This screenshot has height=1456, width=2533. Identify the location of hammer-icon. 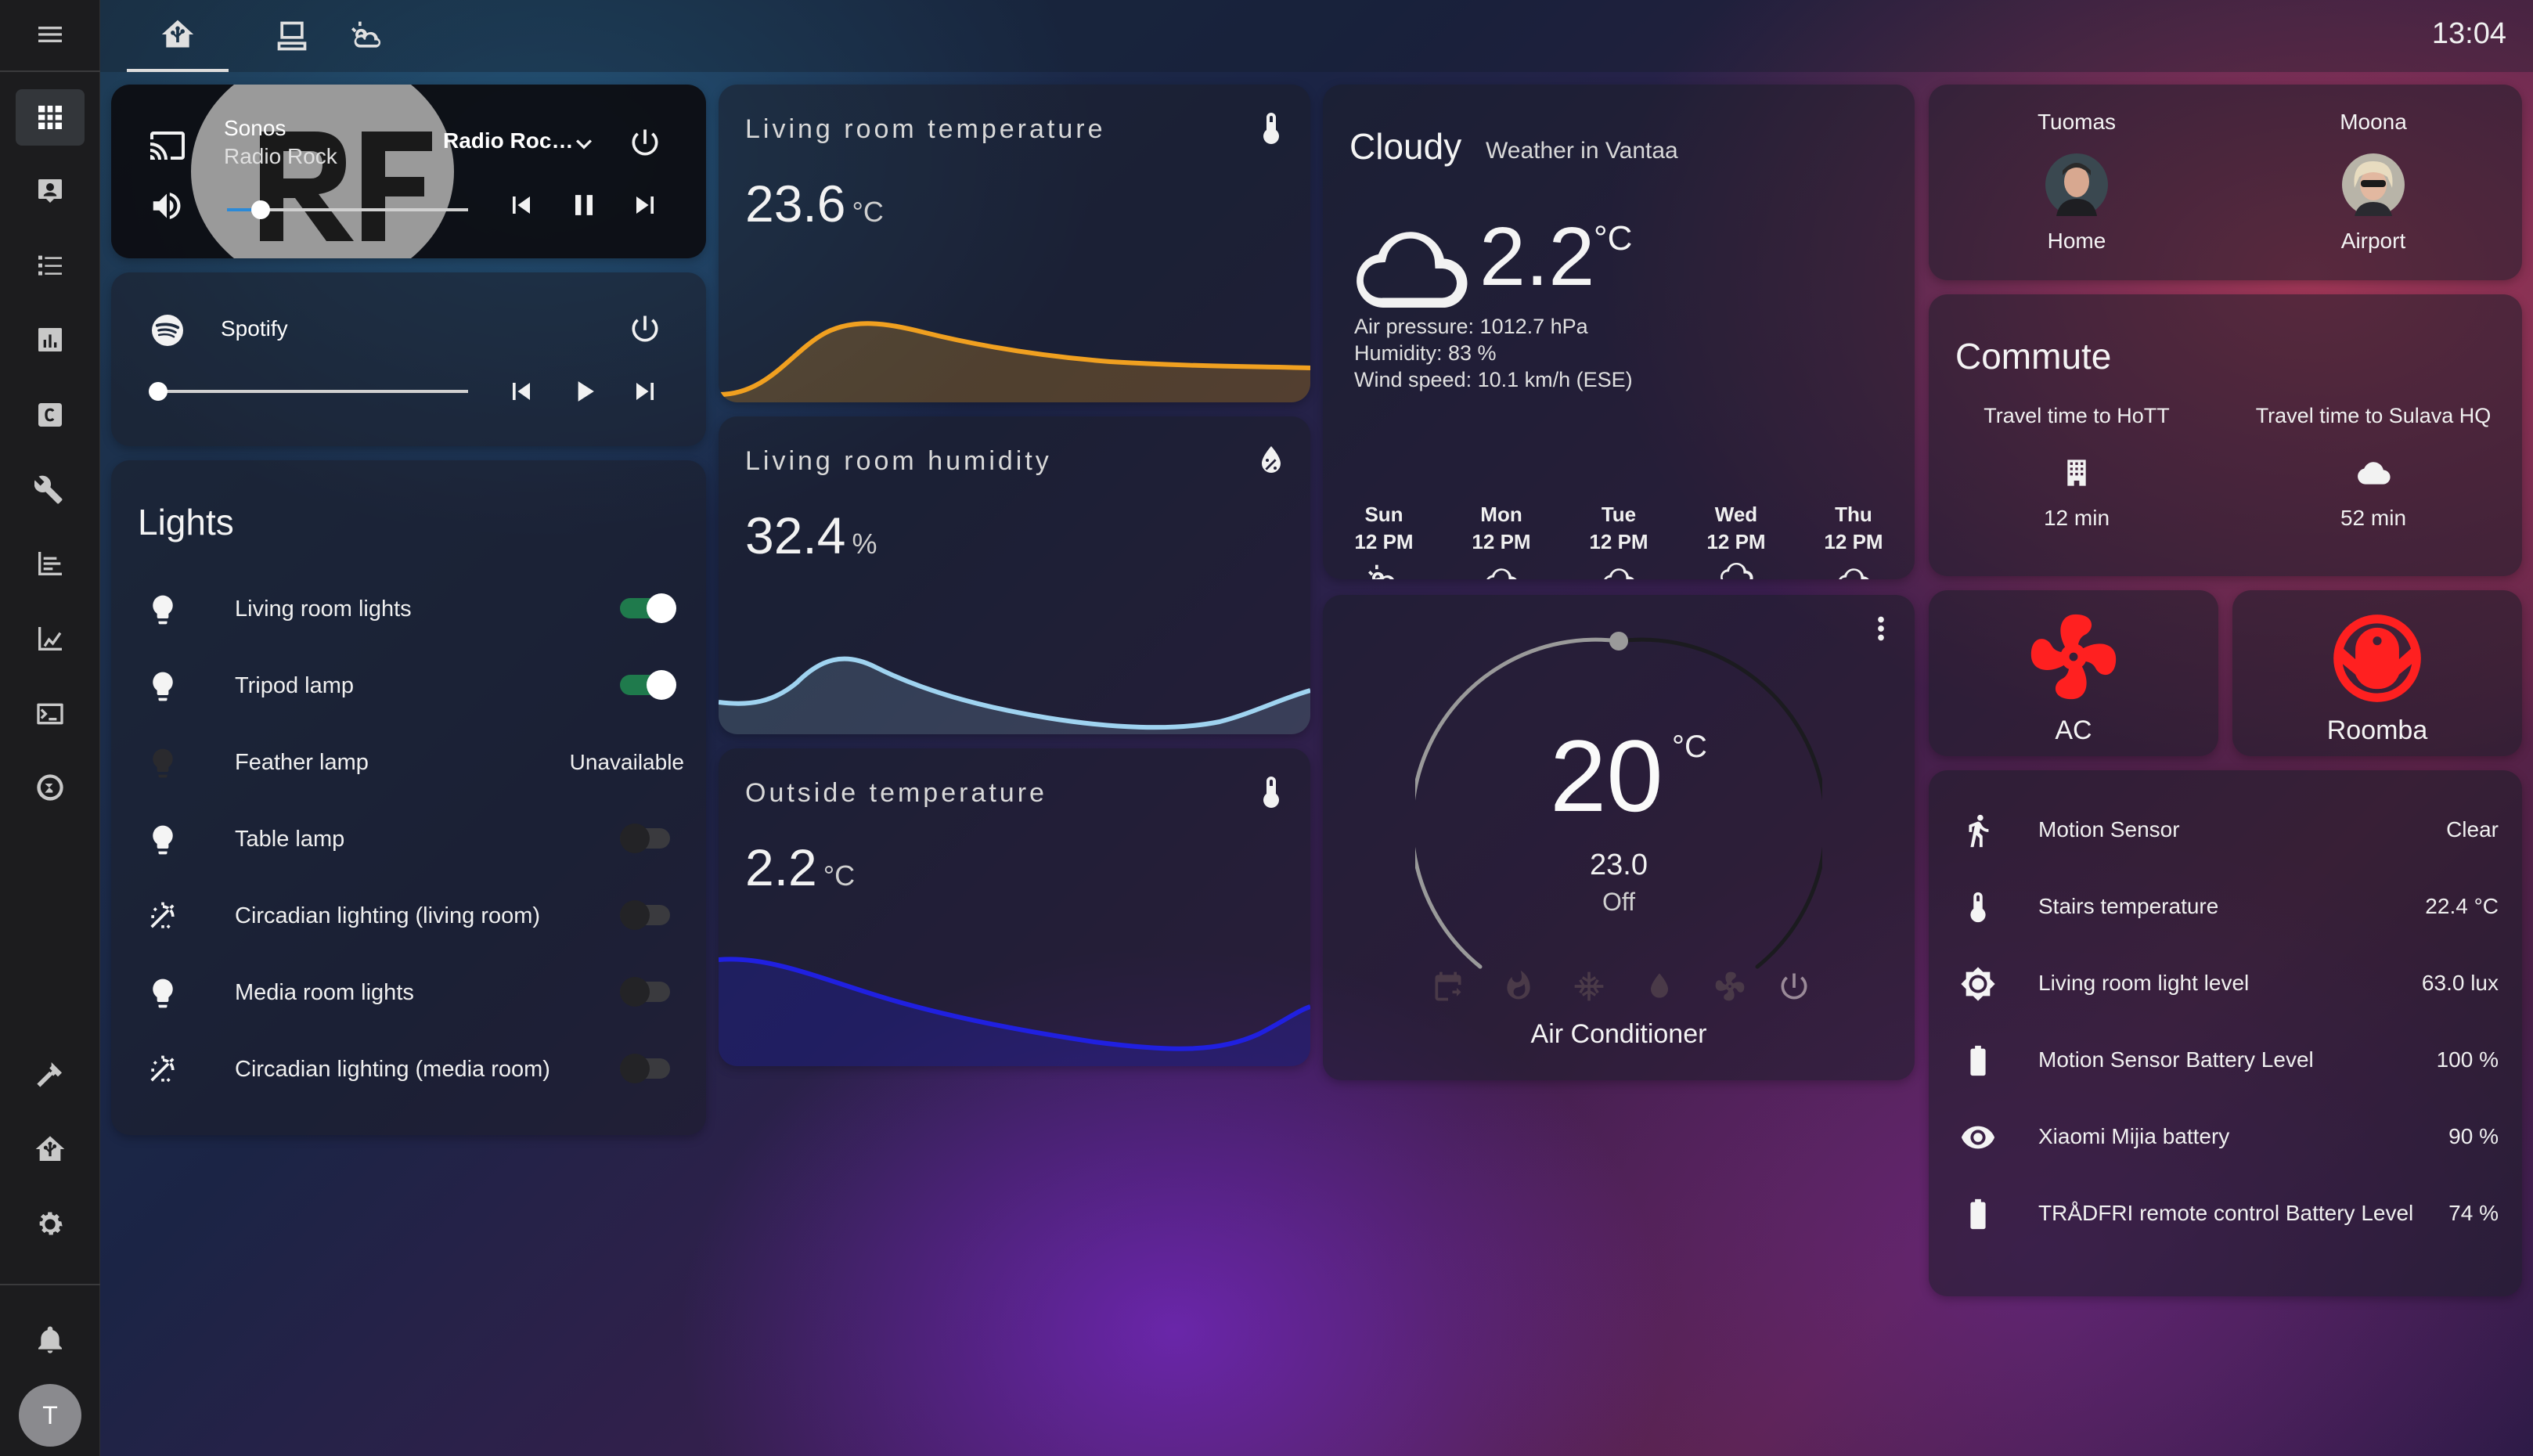
(51, 1074).